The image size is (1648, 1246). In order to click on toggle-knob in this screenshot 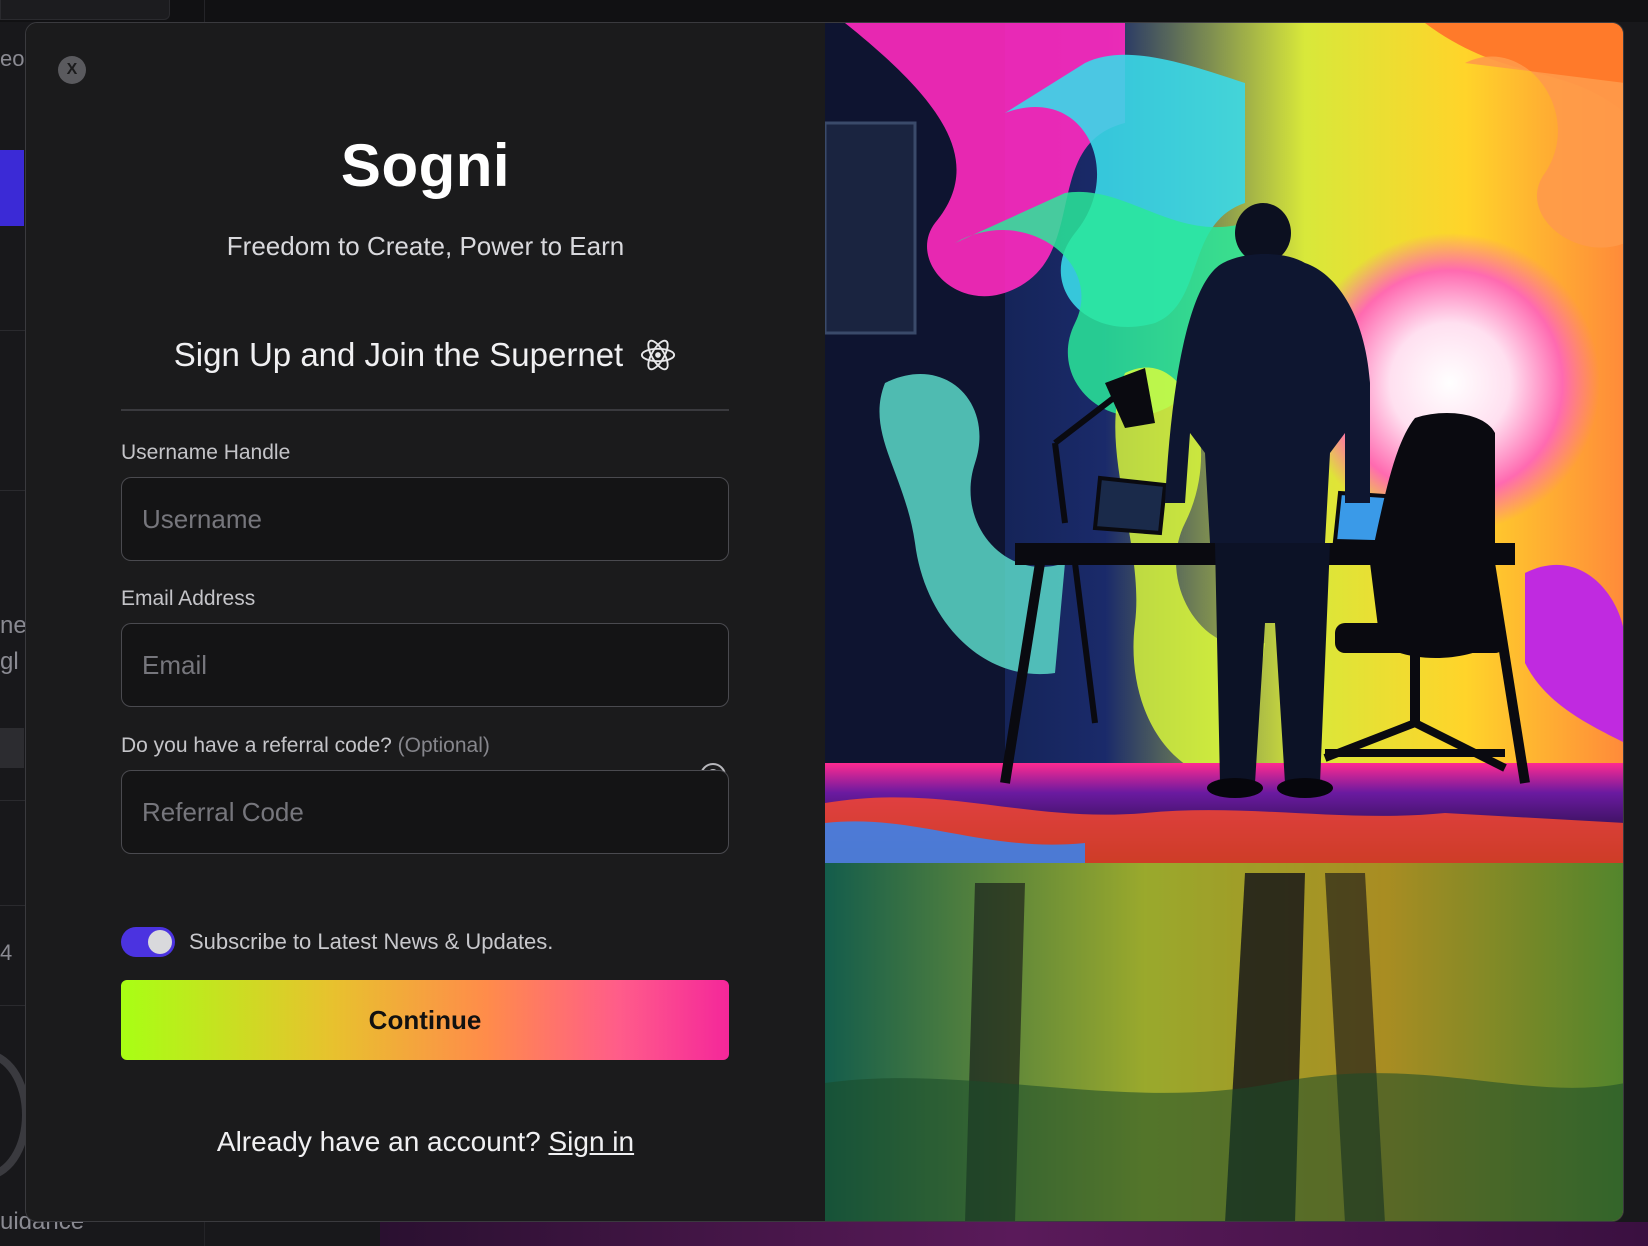, I will do `click(160, 942)`.